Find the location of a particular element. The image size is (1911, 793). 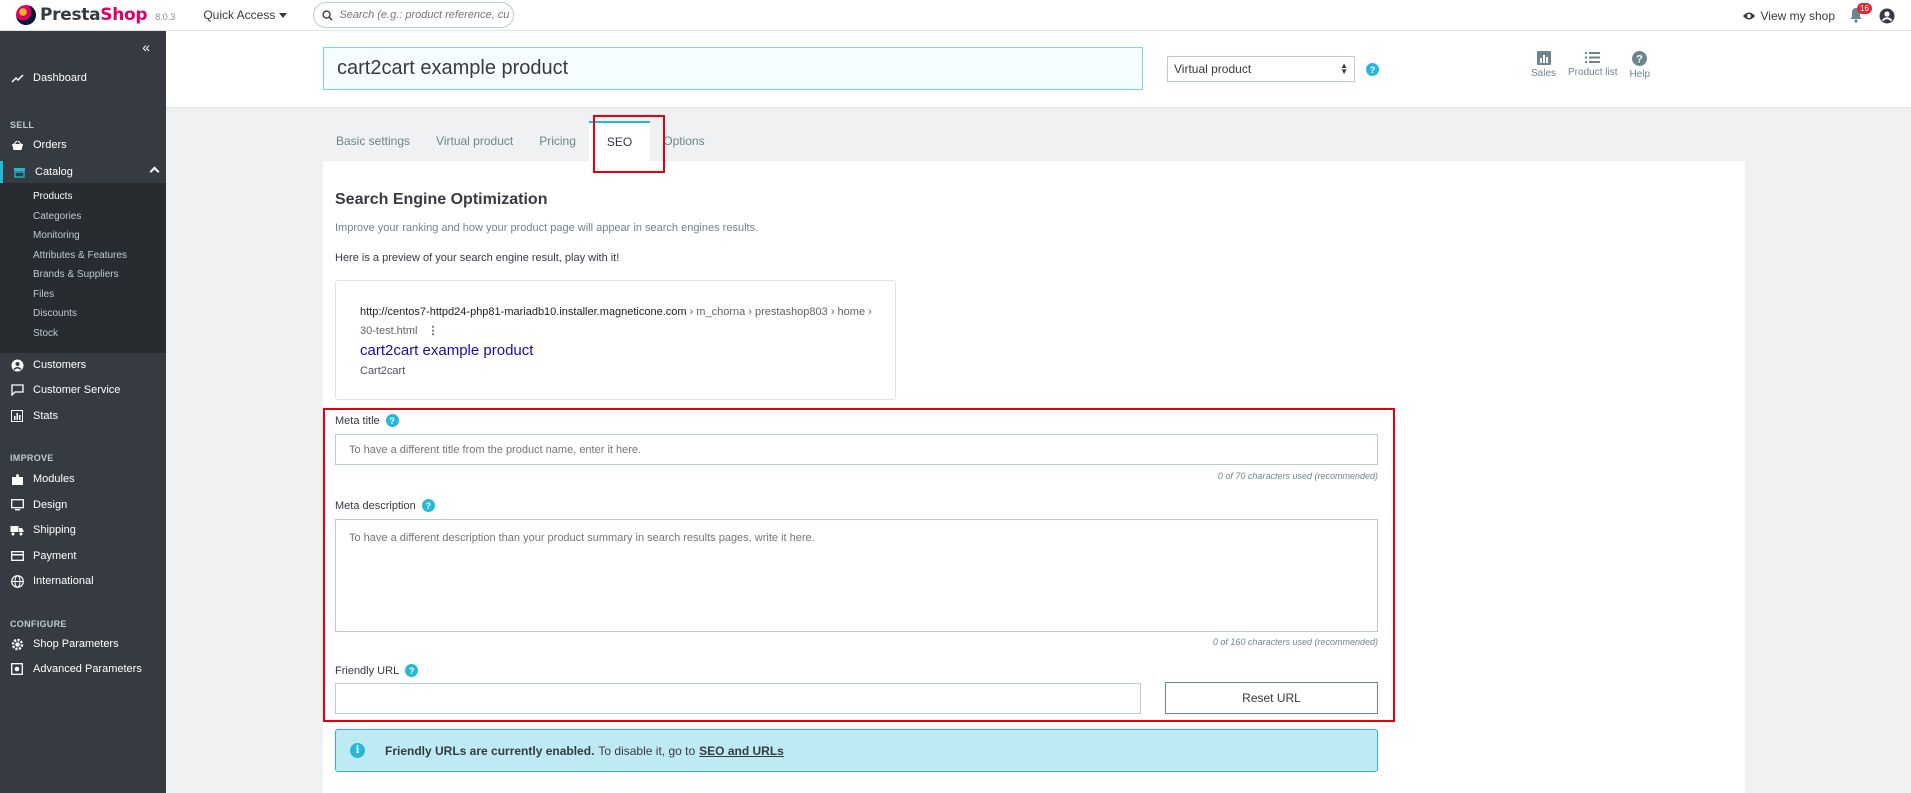

seo-section-title: Search Engine Optimization is located at coordinates (441, 199).